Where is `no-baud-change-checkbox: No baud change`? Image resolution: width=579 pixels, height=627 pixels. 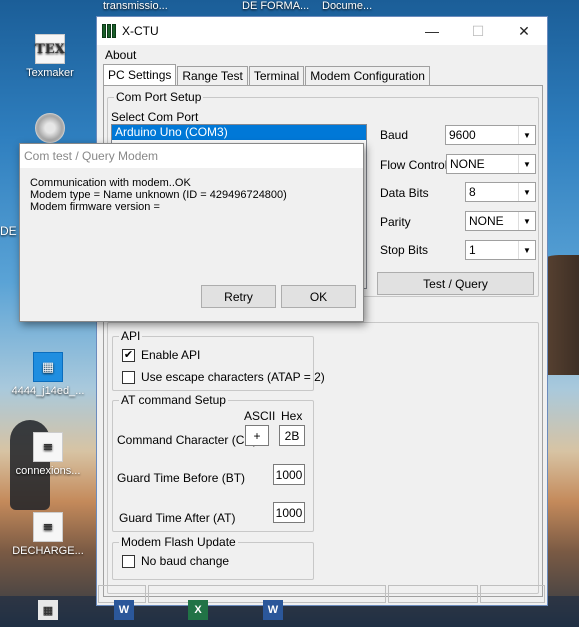
no-baud-change-checkbox: No baud change is located at coordinates (175, 561).